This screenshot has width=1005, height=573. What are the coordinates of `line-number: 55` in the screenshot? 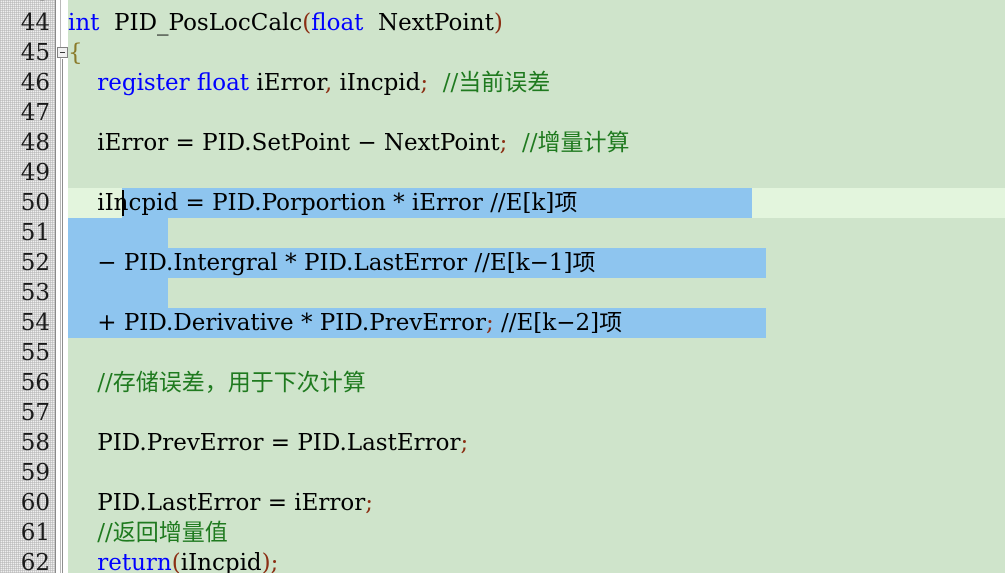 It's located at (35, 353).